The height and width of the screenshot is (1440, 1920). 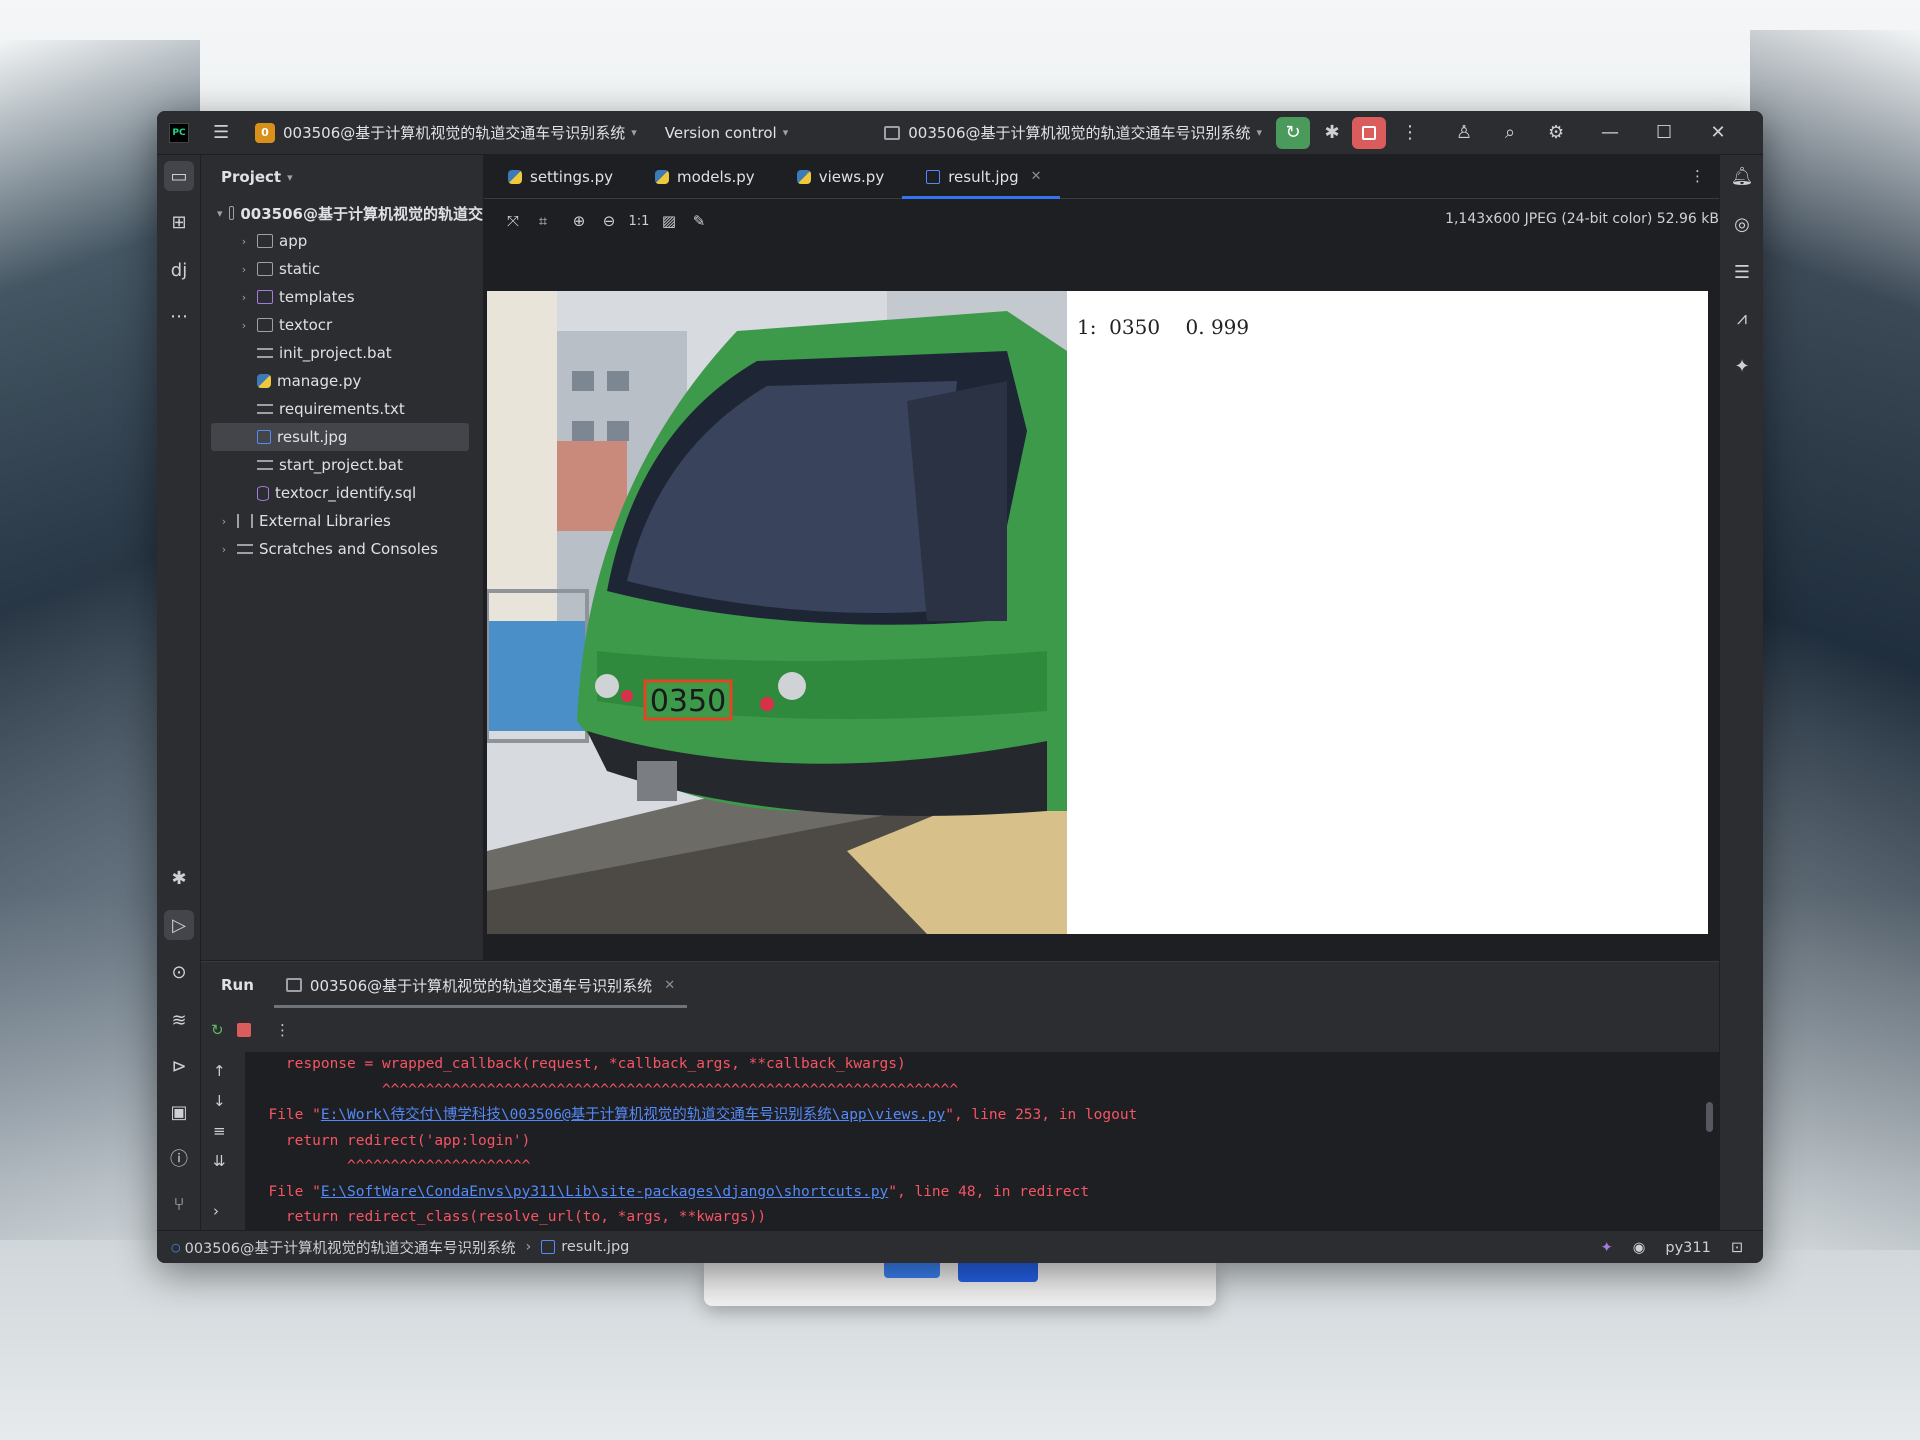 What do you see at coordinates (223, 1141) in the screenshot?
I see `run-gutter: ↑ ↓ ≡ ⇊ ›` at bounding box center [223, 1141].